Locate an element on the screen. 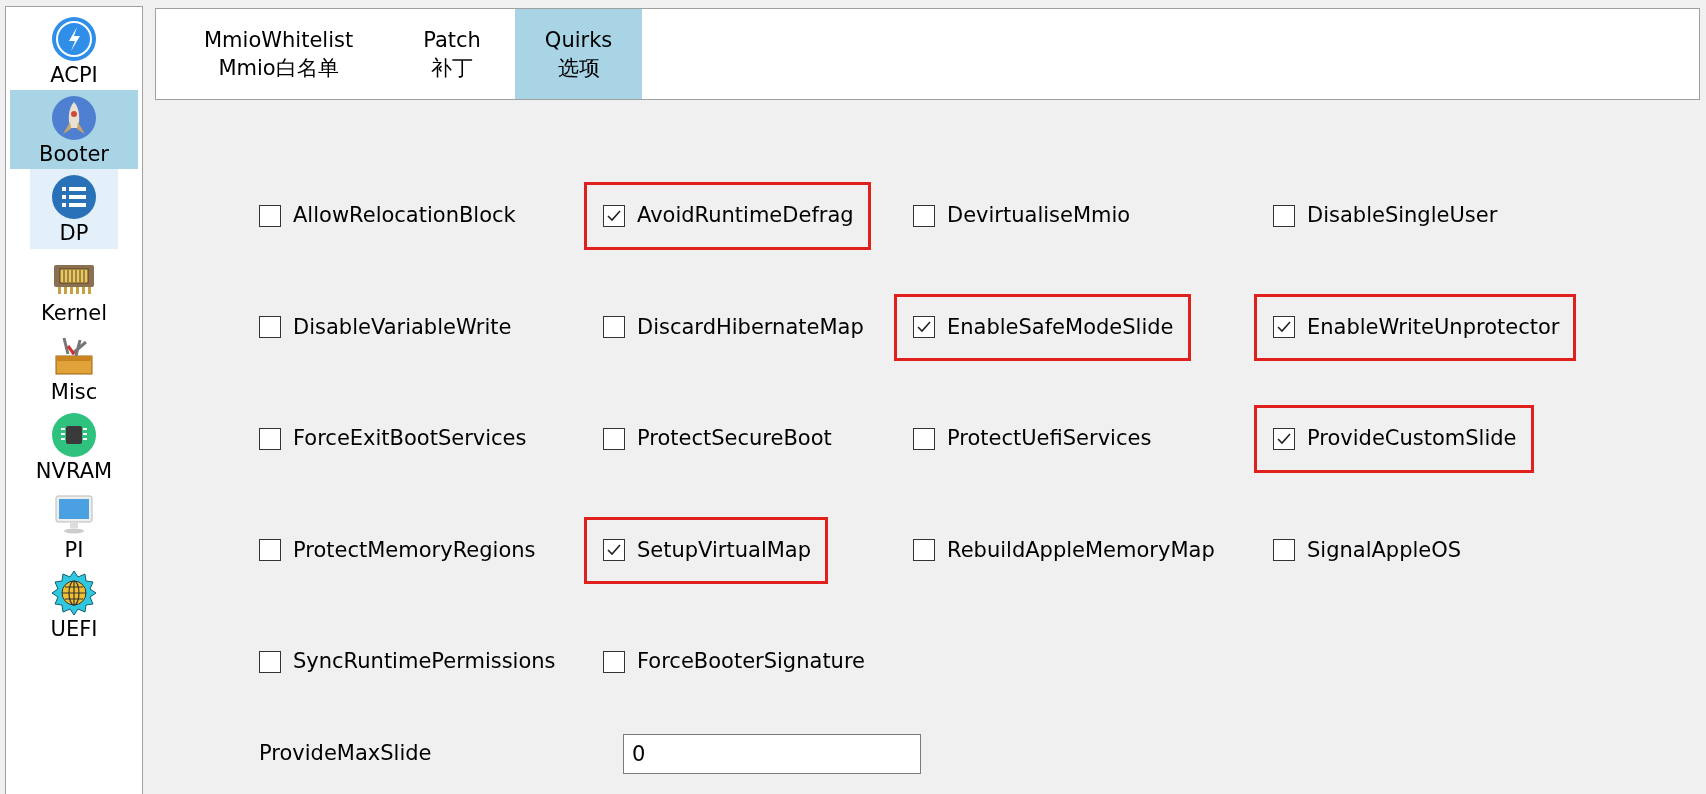  input-field: 0 is located at coordinates (772, 753).